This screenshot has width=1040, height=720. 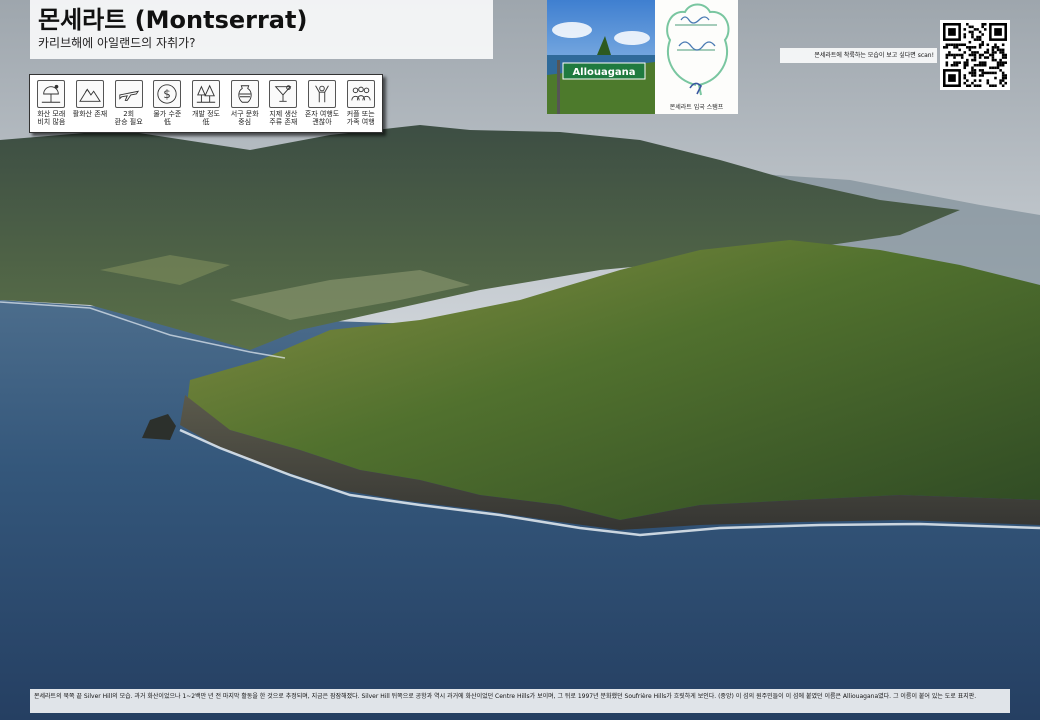 I want to click on fact-item: 개발 정도 低, so click(x=206, y=106).